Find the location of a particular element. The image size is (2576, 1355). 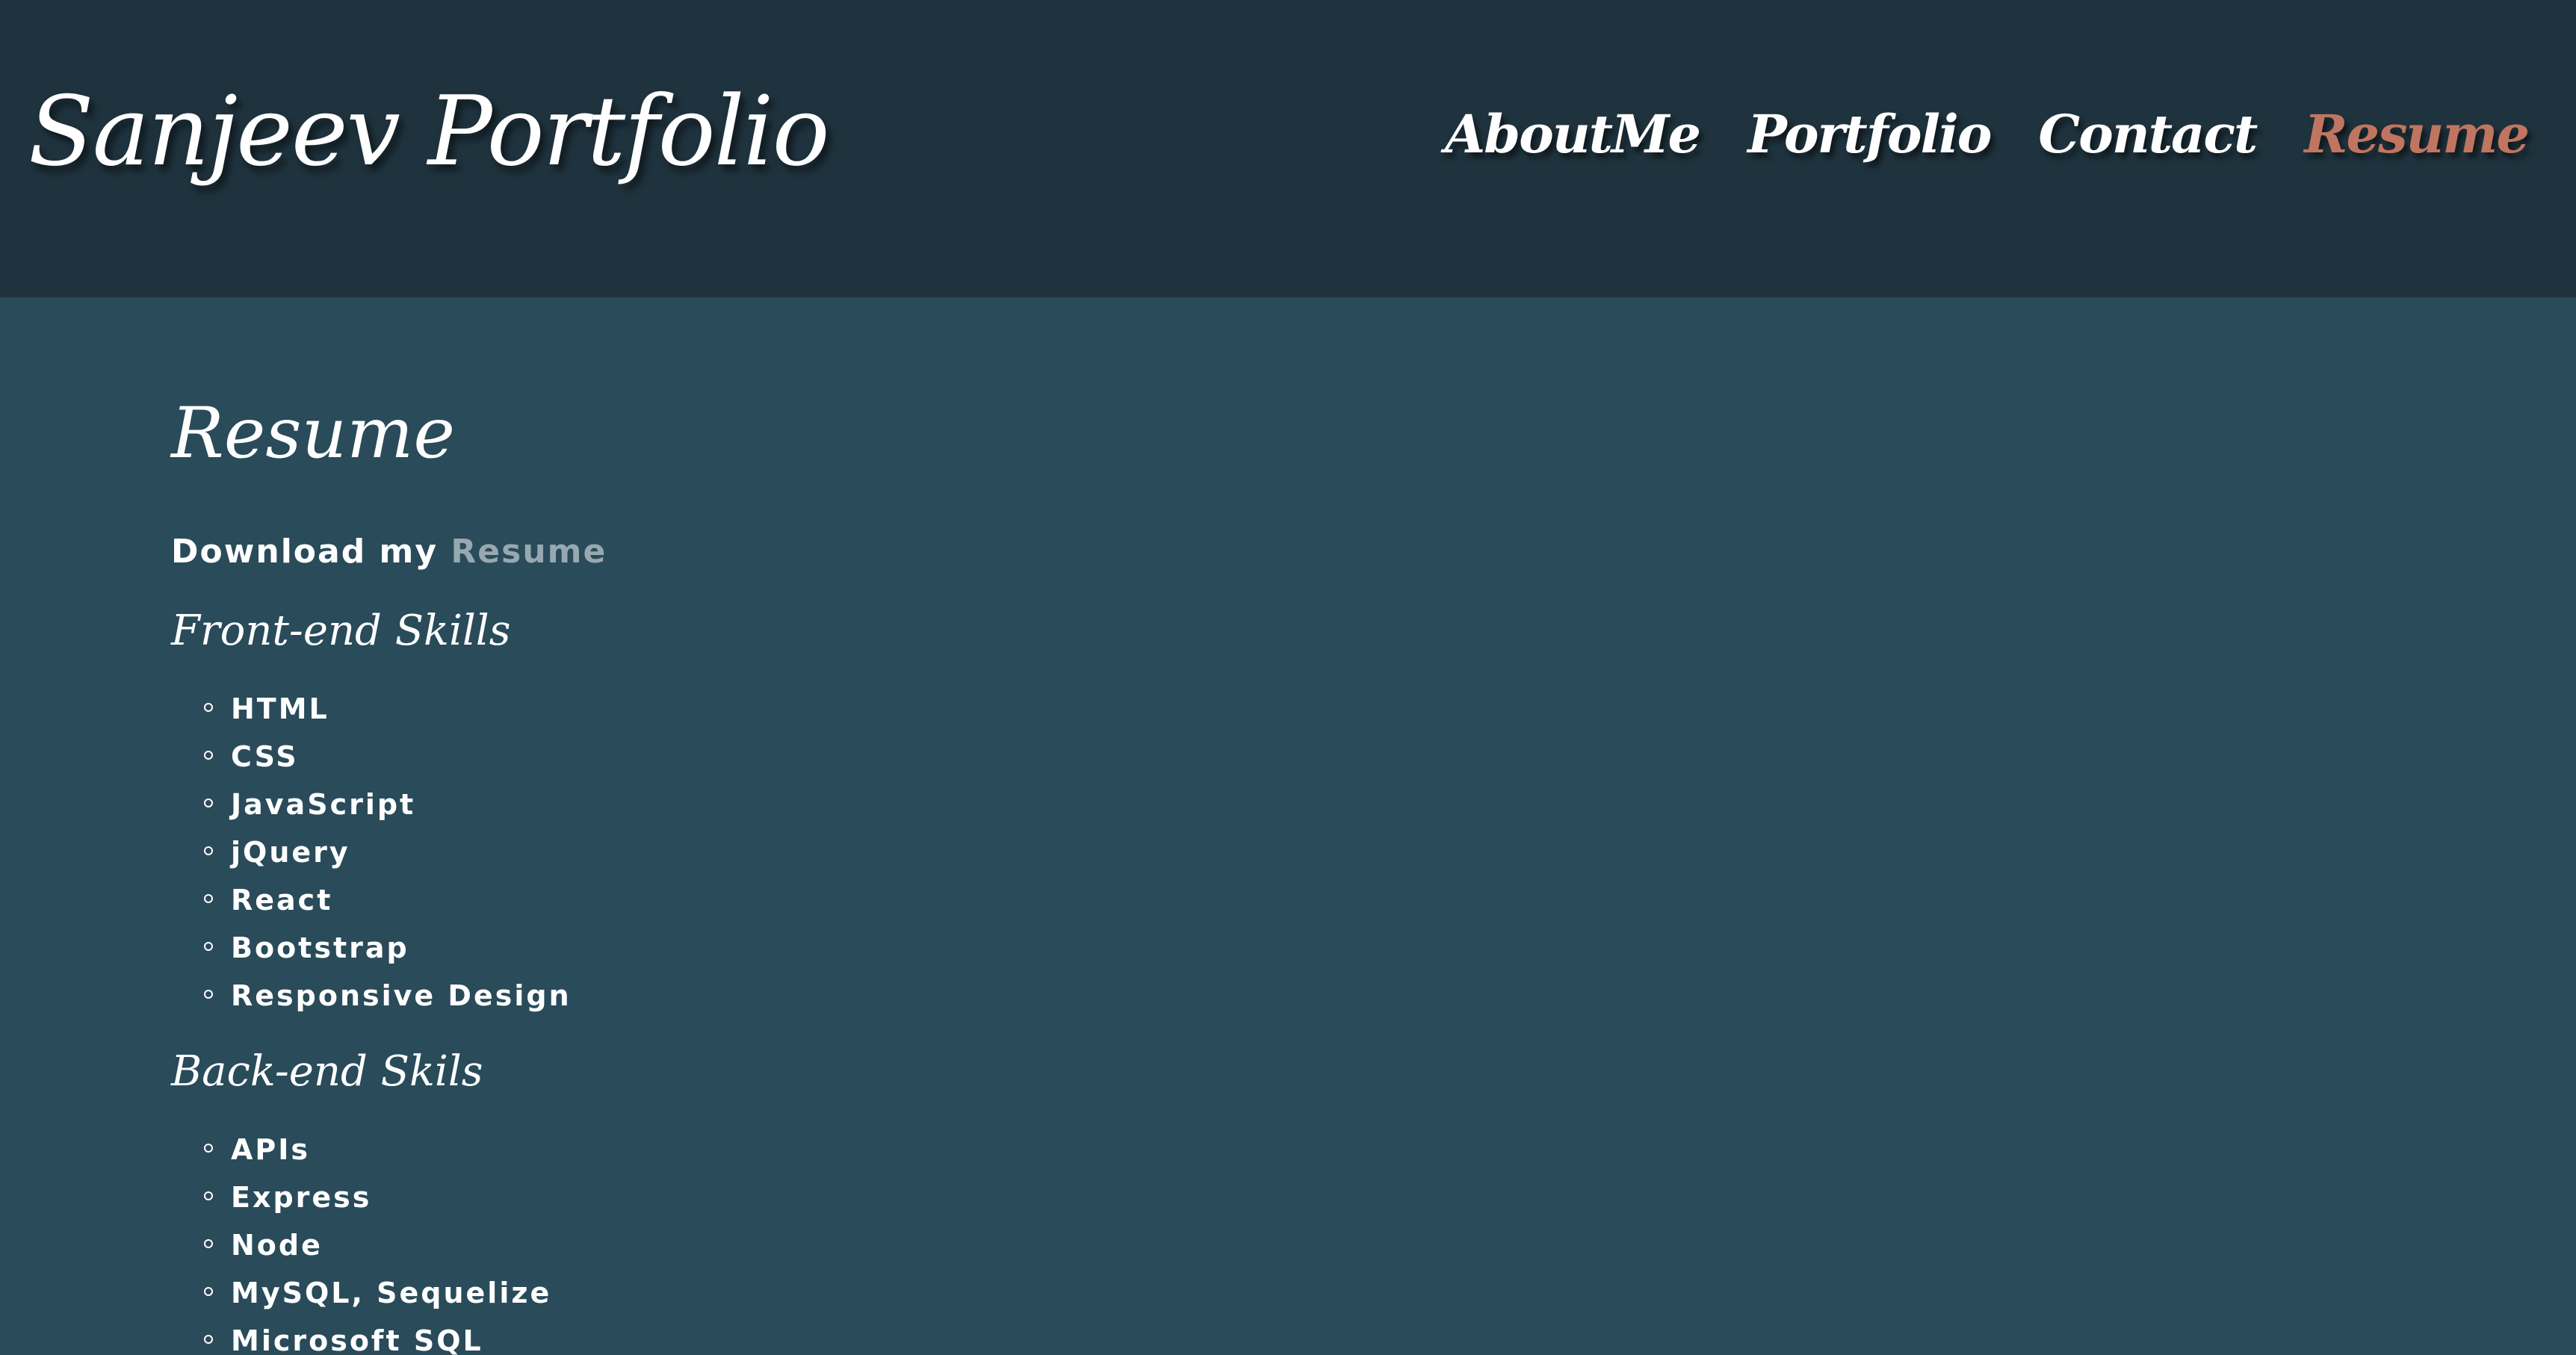

skill-label: JavaScript is located at coordinates (323, 805).